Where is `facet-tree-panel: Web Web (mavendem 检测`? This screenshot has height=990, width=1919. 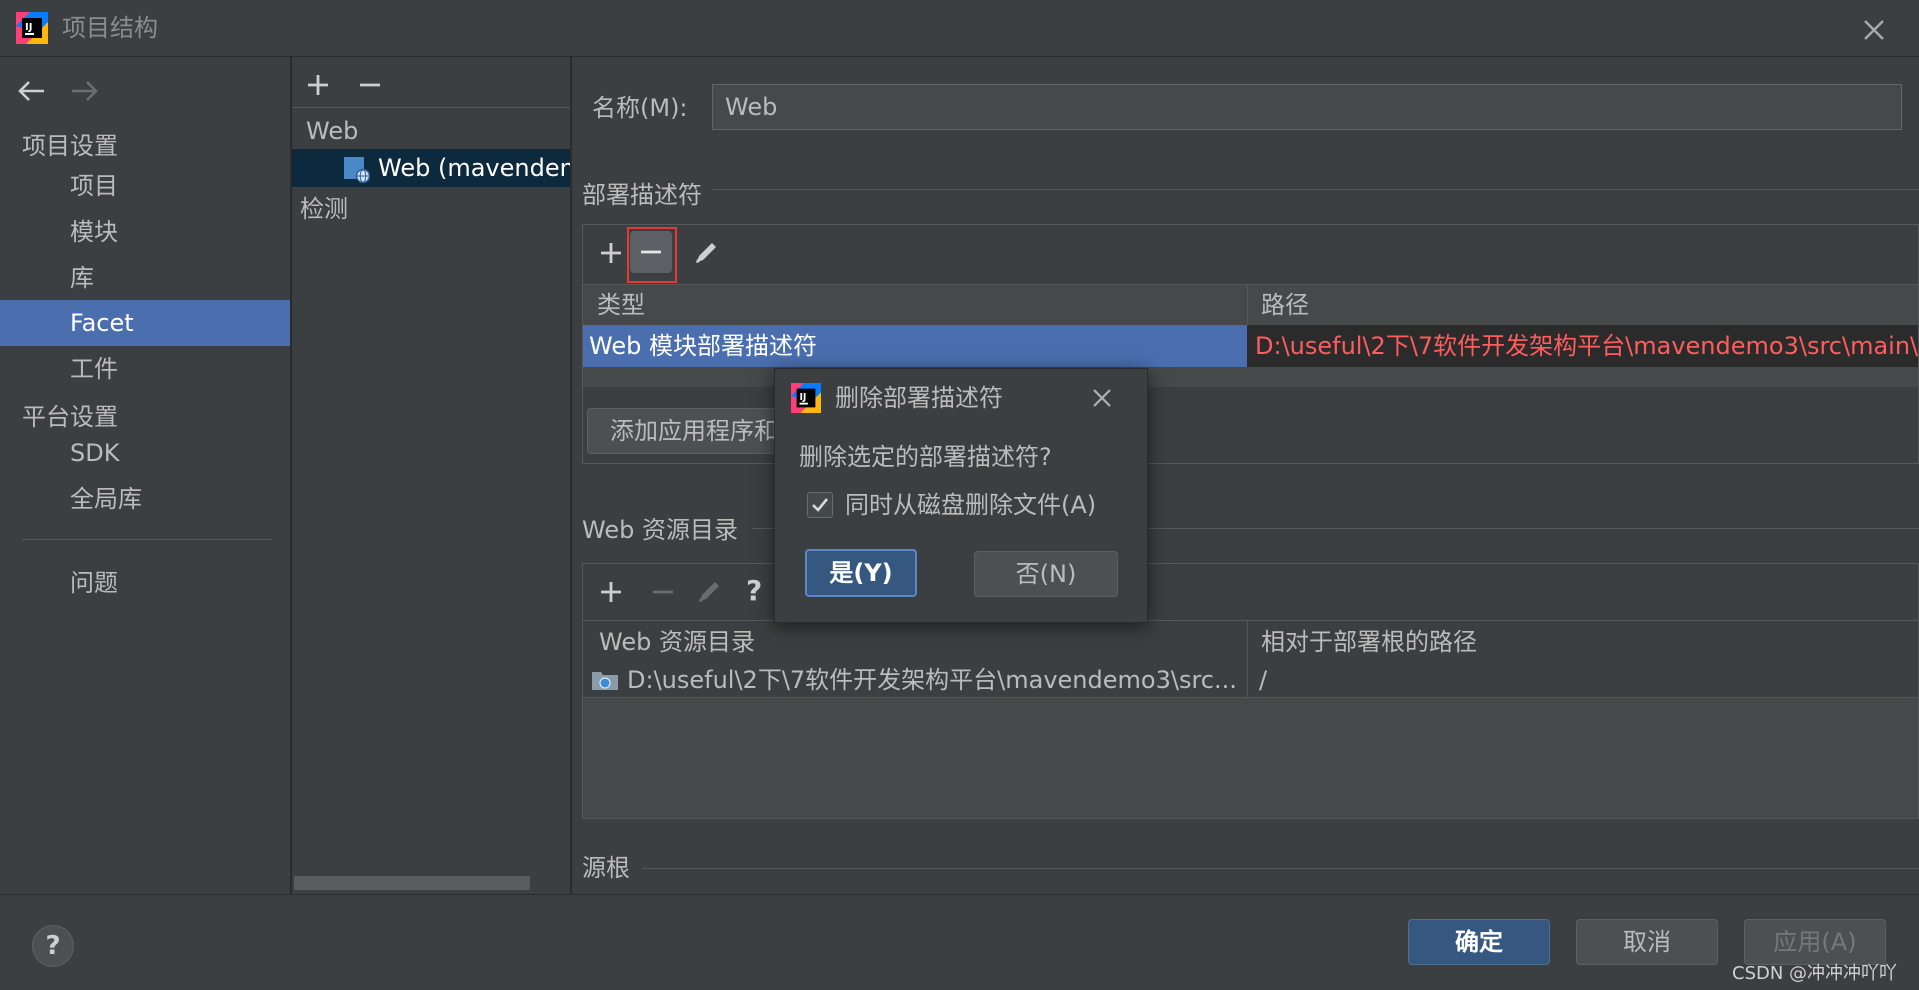 facet-tree-panel: Web Web (mavendem 检测 is located at coordinates (432, 475).